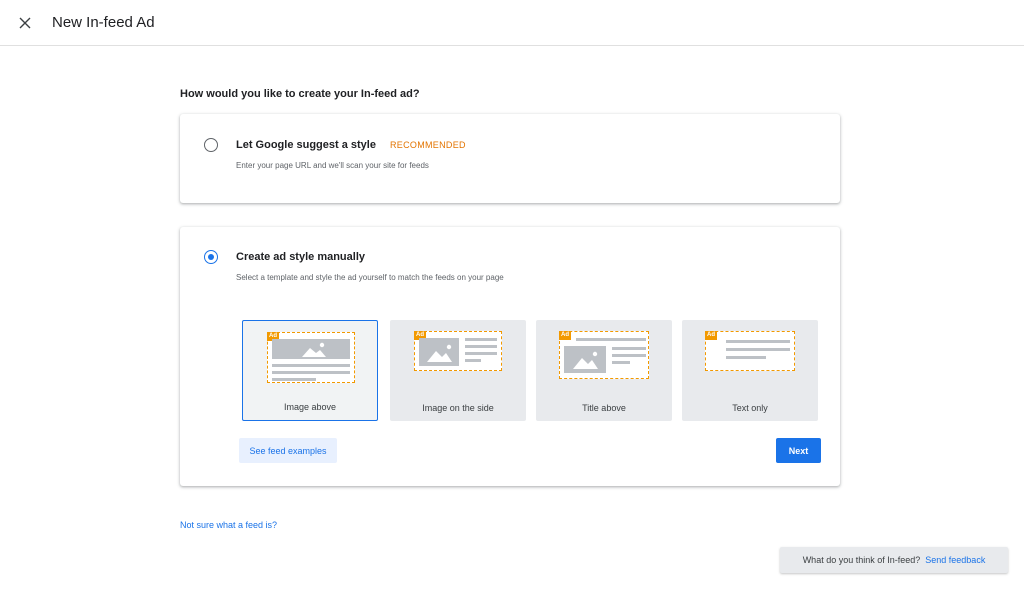 The width and height of the screenshot is (1024, 589). I want to click on template-image-above: Ad Image above, so click(310, 370).